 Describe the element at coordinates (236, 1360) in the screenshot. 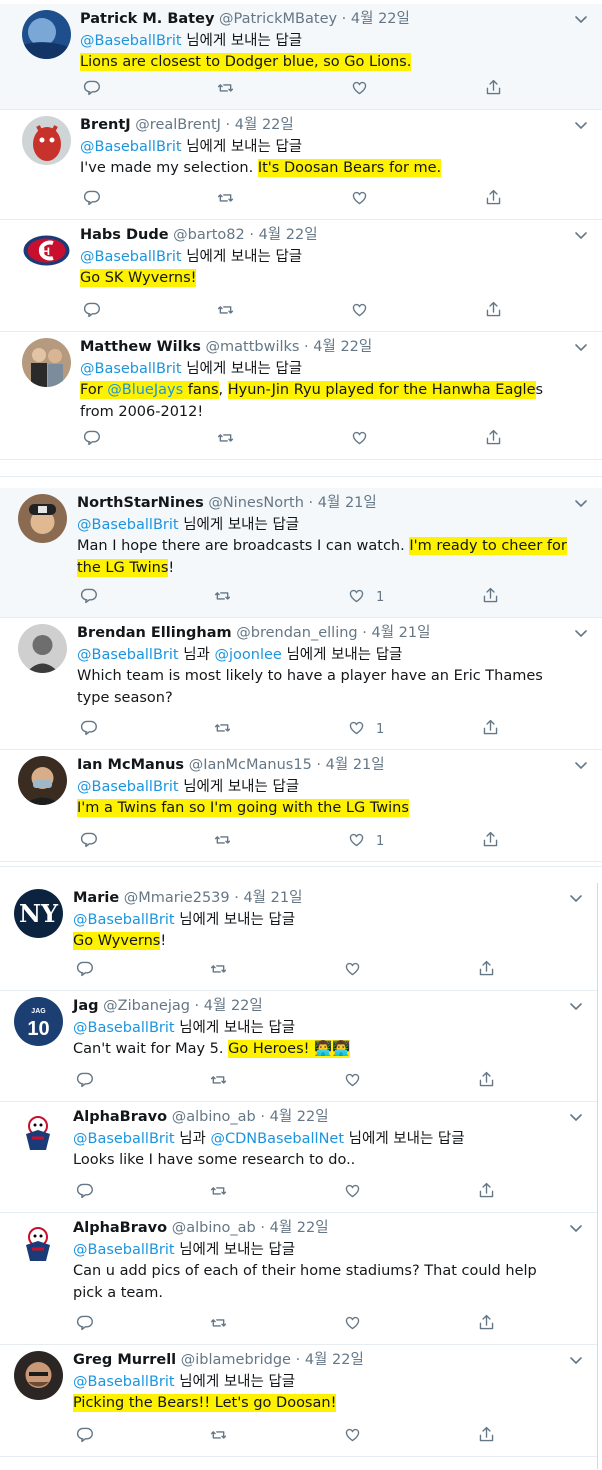

I see `user-handle: @iblamebridge` at that location.